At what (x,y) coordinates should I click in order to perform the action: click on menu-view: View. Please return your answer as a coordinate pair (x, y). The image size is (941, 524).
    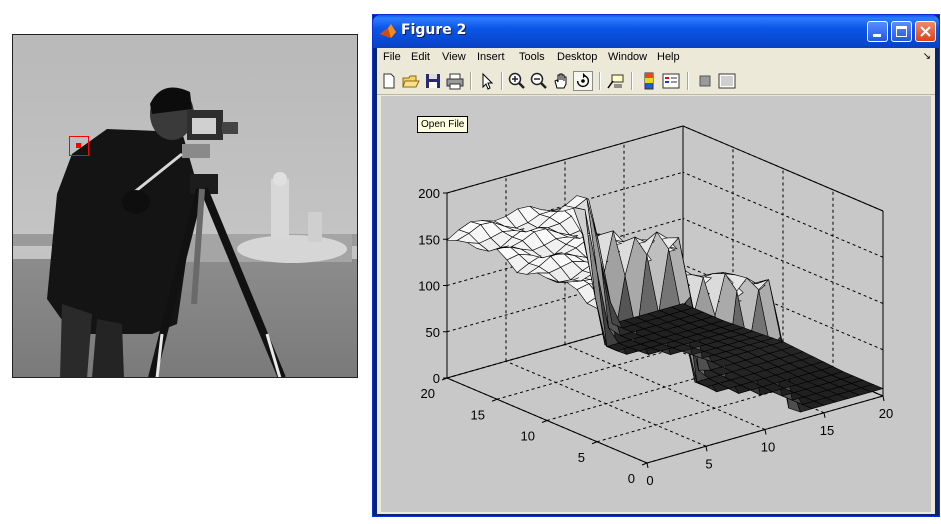
    Looking at the image, I should click on (454, 57).